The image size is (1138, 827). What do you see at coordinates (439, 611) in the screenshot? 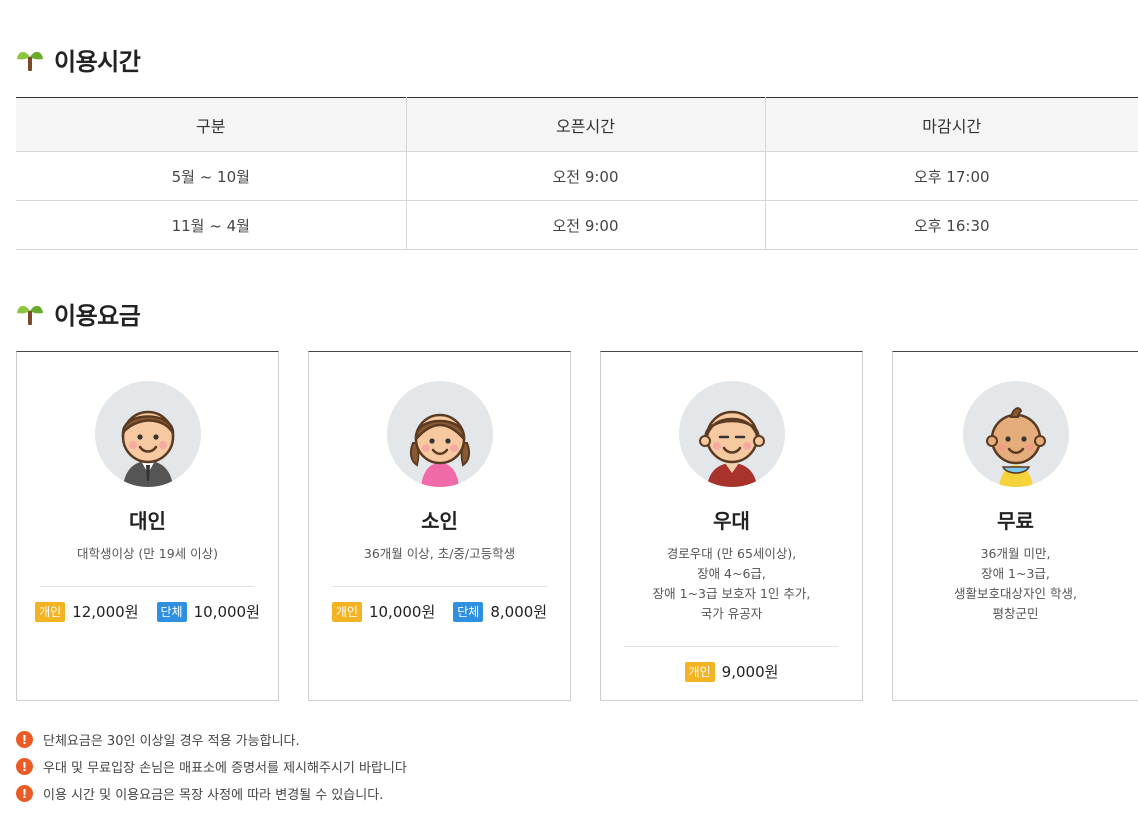
I see `price-list: 개인 10,000원 단체 8,000원` at bounding box center [439, 611].